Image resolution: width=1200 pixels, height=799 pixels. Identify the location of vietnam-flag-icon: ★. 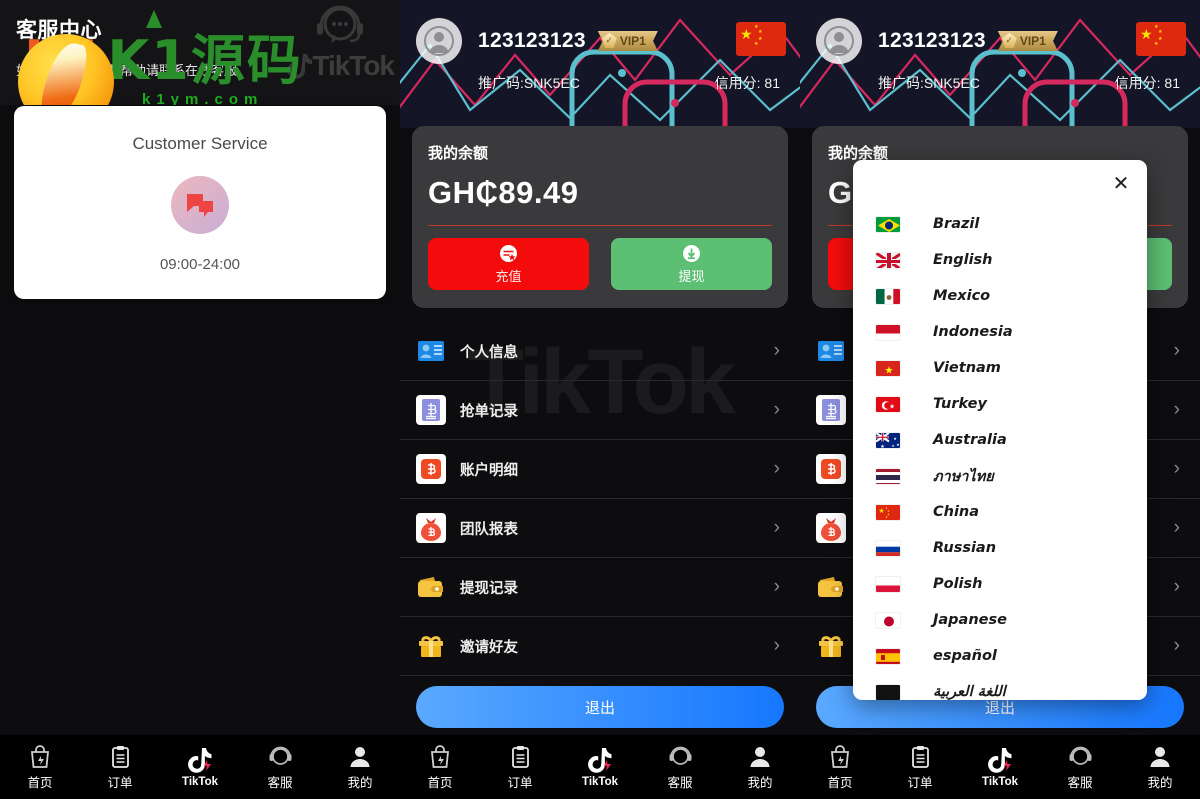
(888, 368).